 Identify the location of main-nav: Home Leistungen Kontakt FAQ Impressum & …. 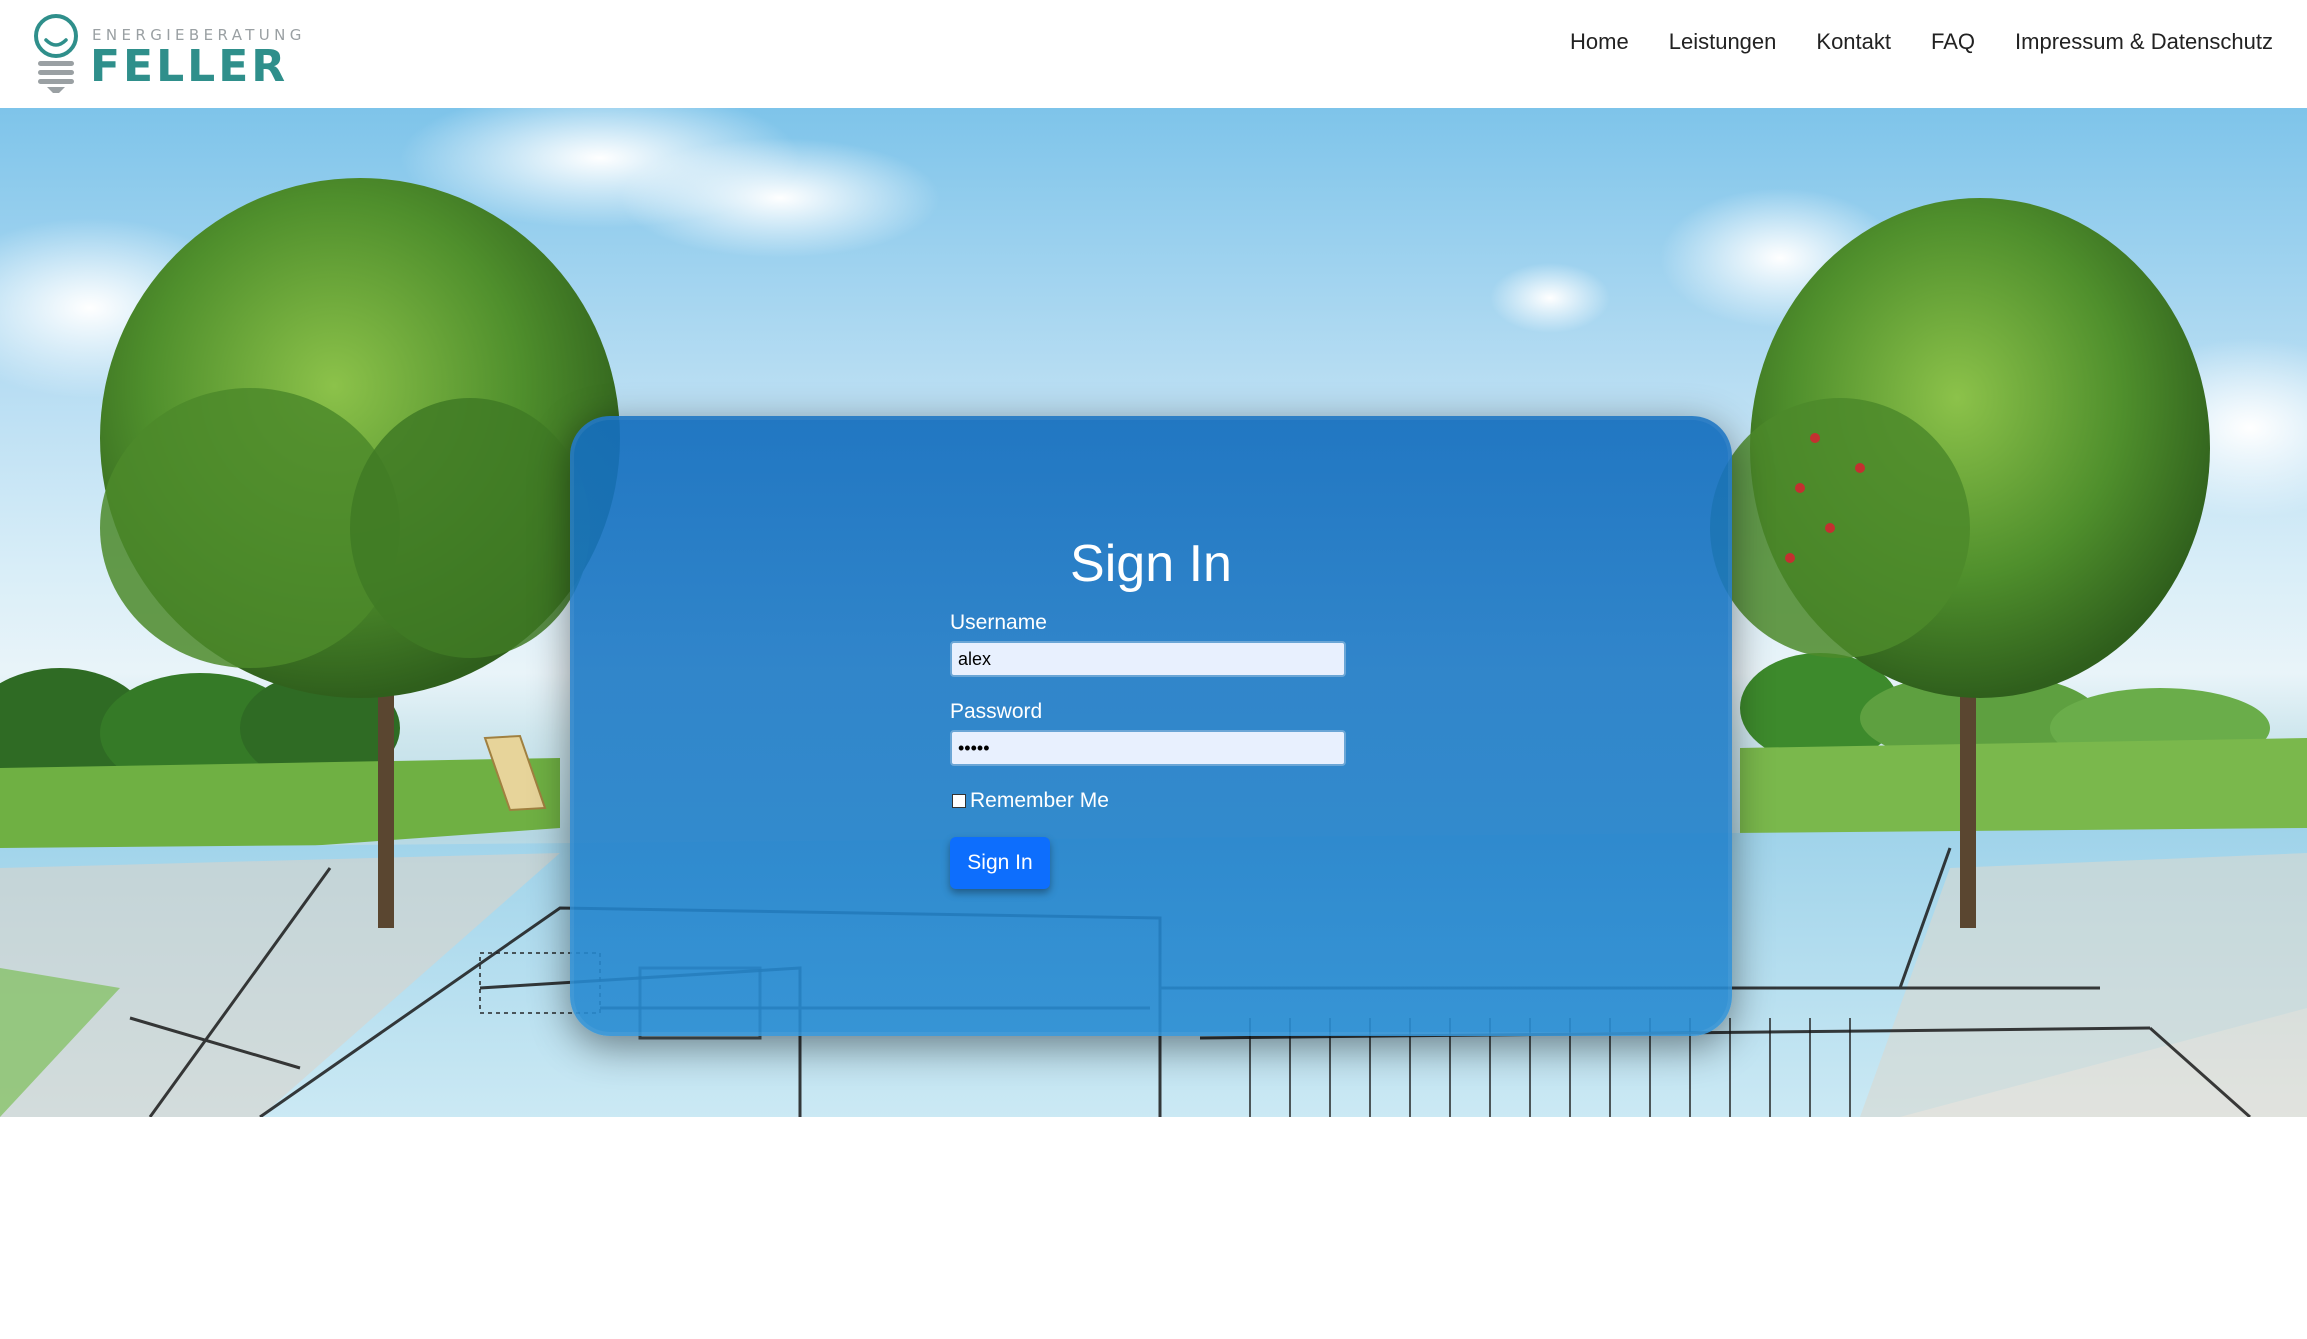
(1921, 42).